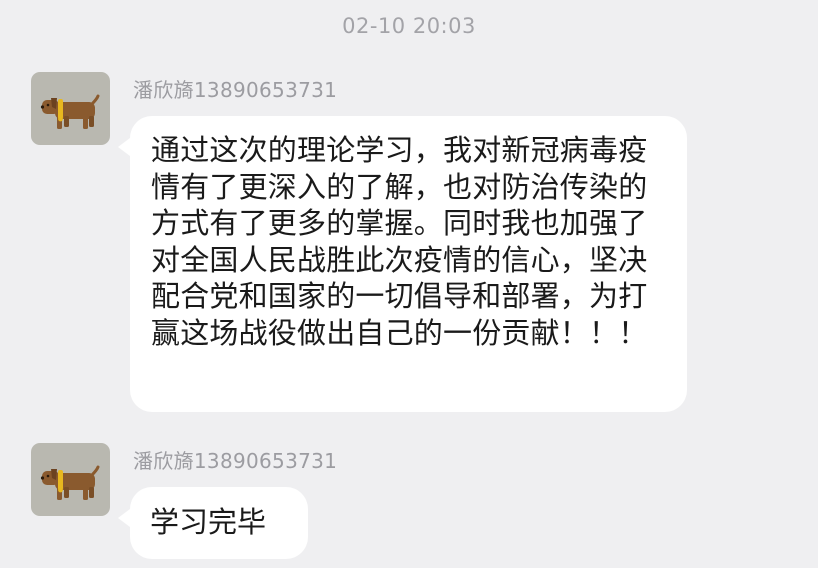 The image size is (818, 568). Describe the element at coordinates (409, 26) in the screenshot. I see `message-timestamp: 02-10 20:03` at that location.